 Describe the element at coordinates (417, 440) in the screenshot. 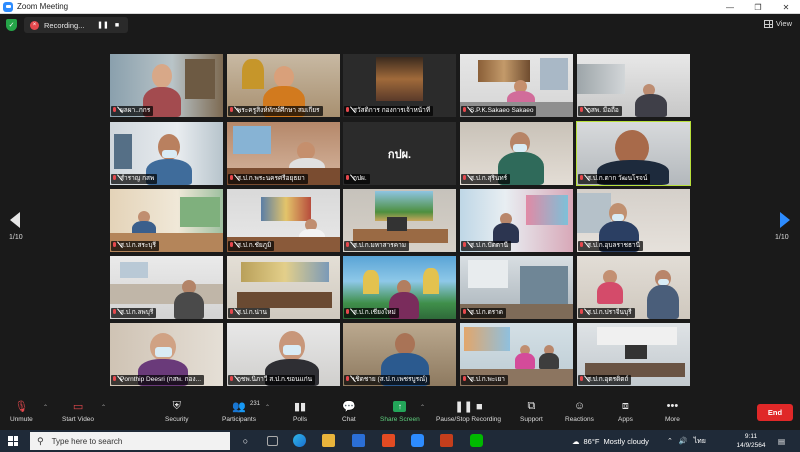

I see `zoom-taskbar-icon` at that location.